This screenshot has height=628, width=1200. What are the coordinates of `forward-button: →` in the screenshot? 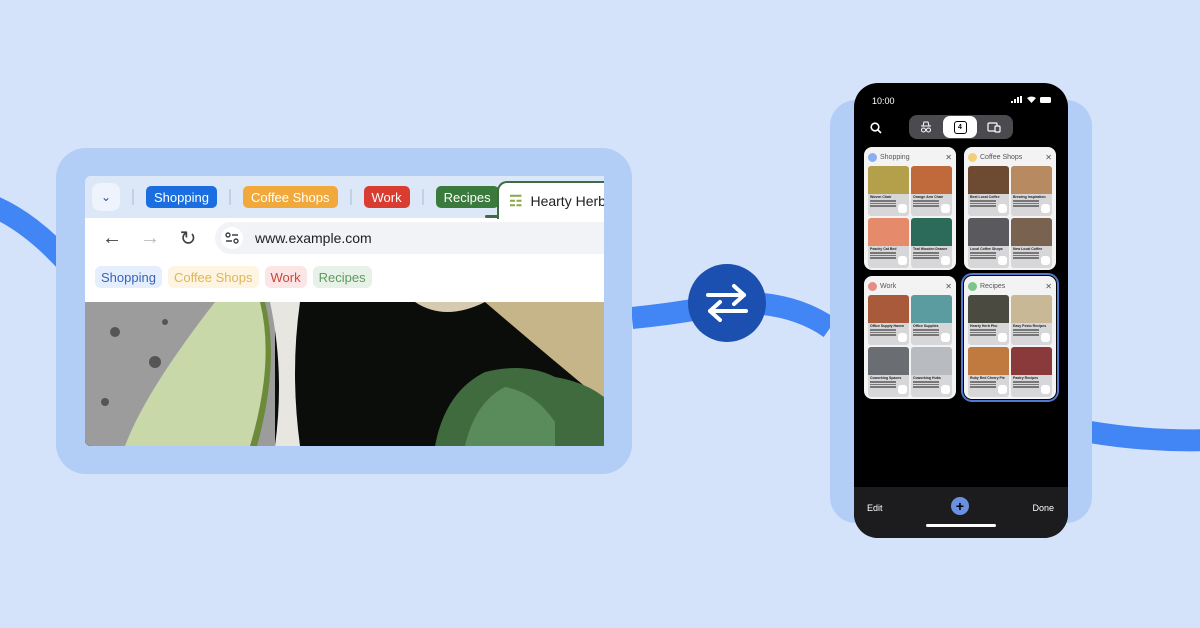 It's located at (150, 238).